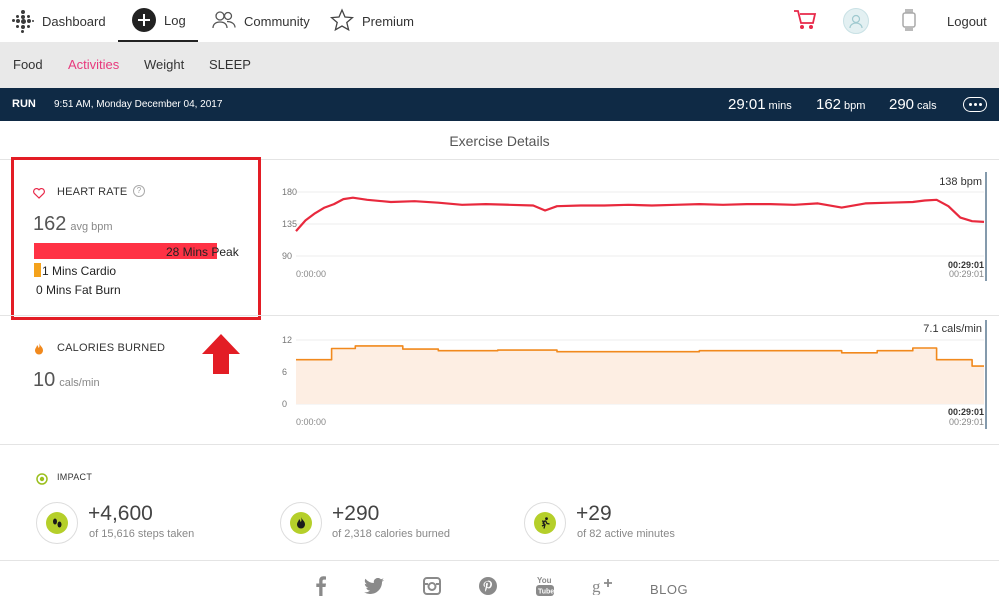 The width and height of the screenshot is (999, 613). Describe the element at coordinates (75, 477) in the screenshot. I see `impact-title: IMPACT` at that location.